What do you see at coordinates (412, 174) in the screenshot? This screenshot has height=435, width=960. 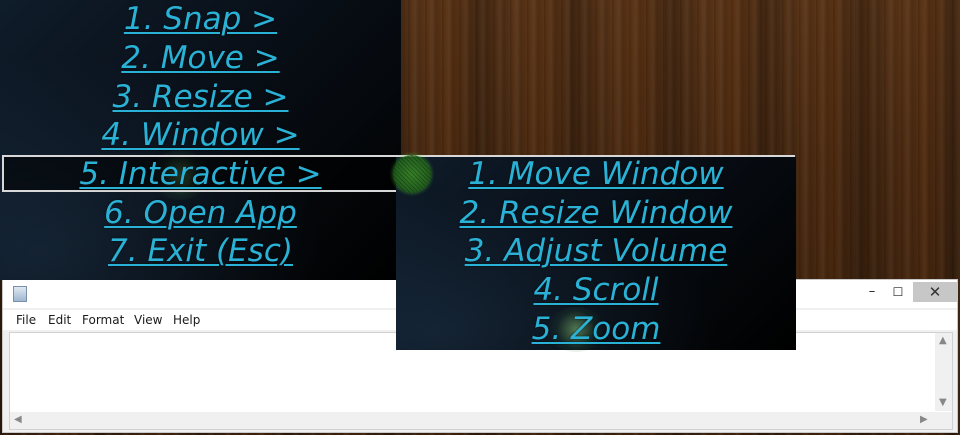 I see `gaze-cursor-icon` at bounding box center [412, 174].